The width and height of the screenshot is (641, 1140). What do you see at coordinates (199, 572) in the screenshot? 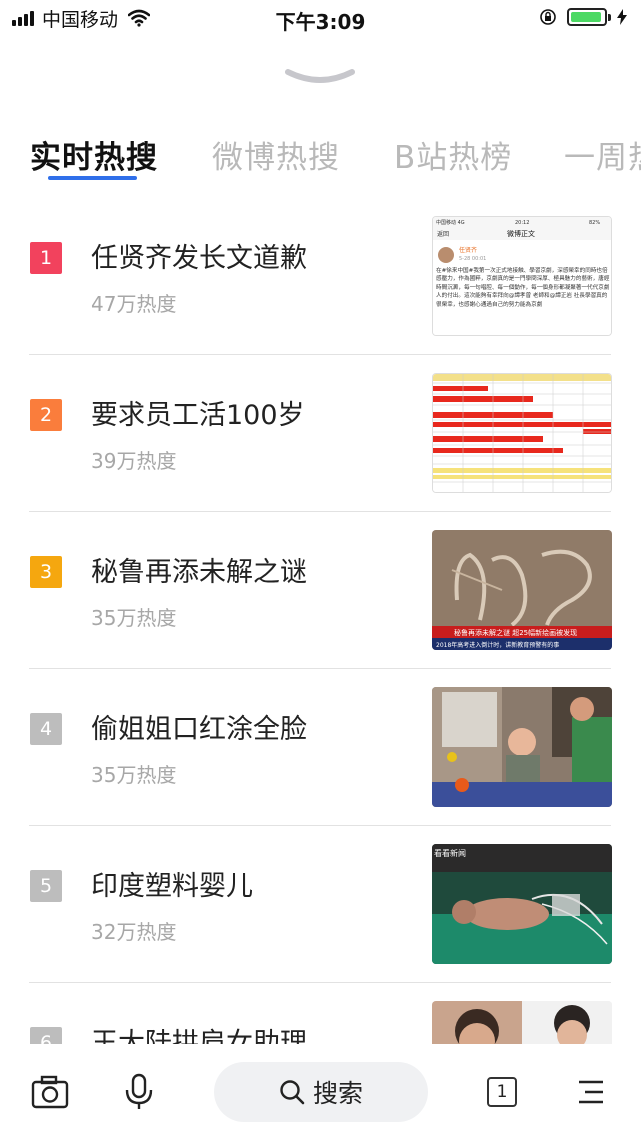
I see `item-title: 秘鲁再添未解之谜` at bounding box center [199, 572].